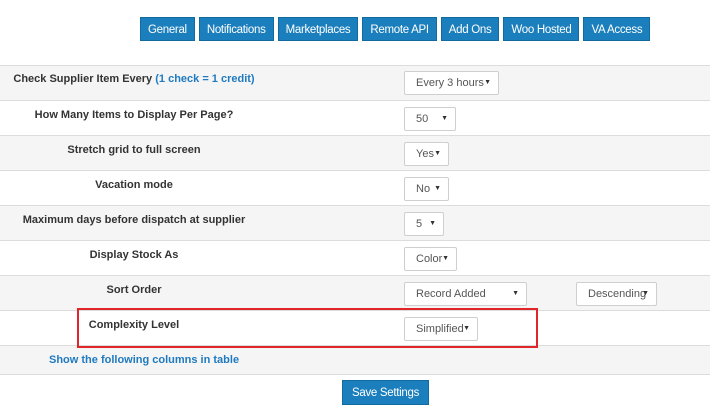 The height and width of the screenshot is (420, 710). What do you see at coordinates (144, 360) in the screenshot?
I see `show-columns-link: Show the following columns in table` at bounding box center [144, 360].